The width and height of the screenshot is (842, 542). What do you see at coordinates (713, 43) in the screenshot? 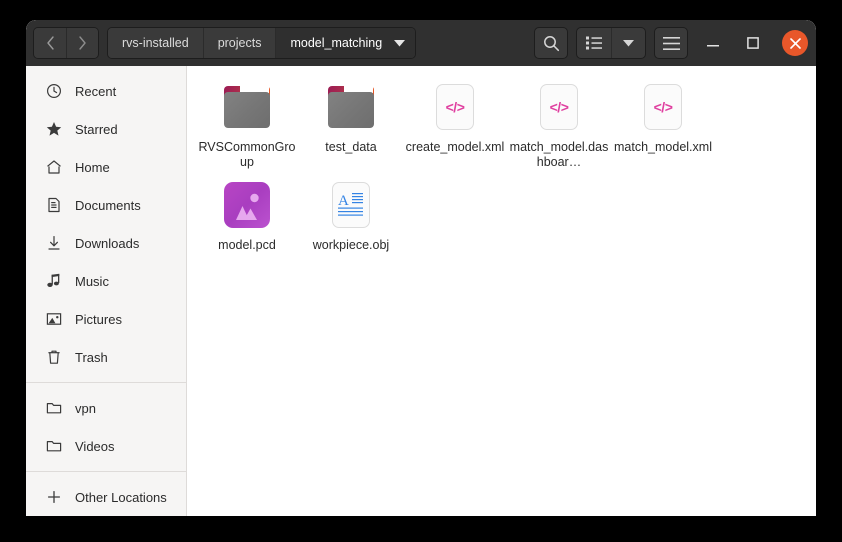
I see `minimize-button` at bounding box center [713, 43].